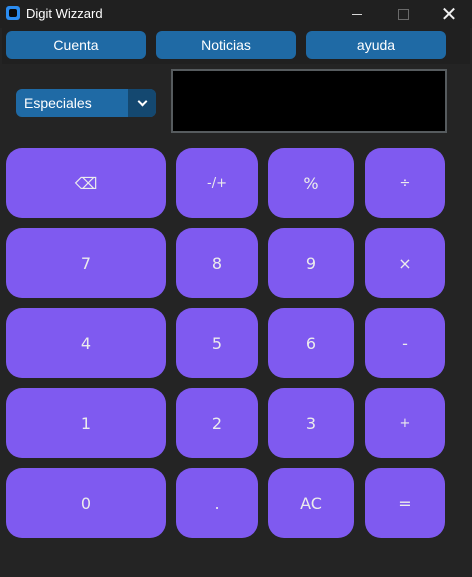  What do you see at coordinates (86, 343) in the screenshot?
I see `digit-4-key: 4` at bounding box center [86, 343].